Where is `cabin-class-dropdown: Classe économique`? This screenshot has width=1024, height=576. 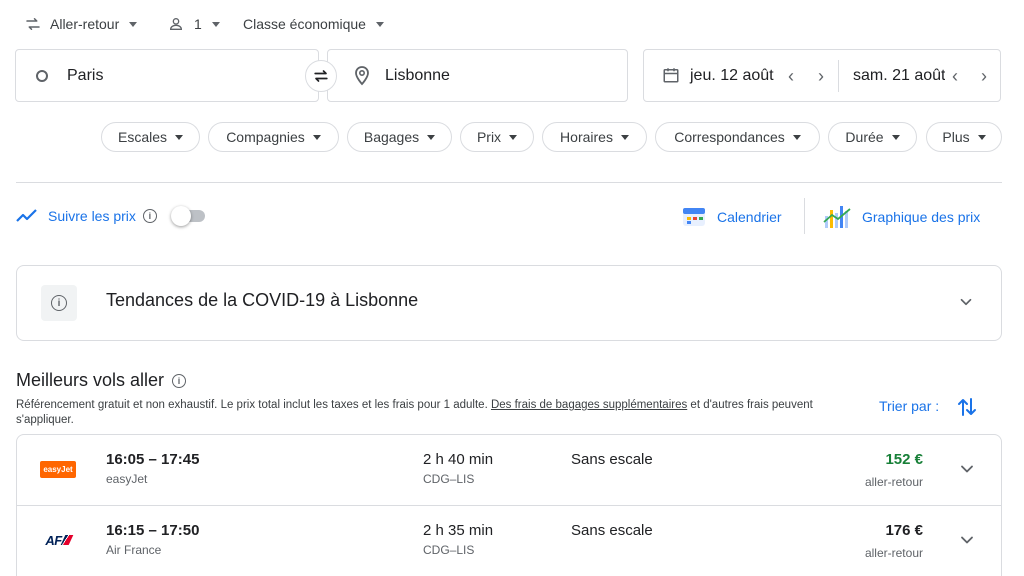 cabin-class-dropdown: Classe économique is located at coordinates (313, 24).